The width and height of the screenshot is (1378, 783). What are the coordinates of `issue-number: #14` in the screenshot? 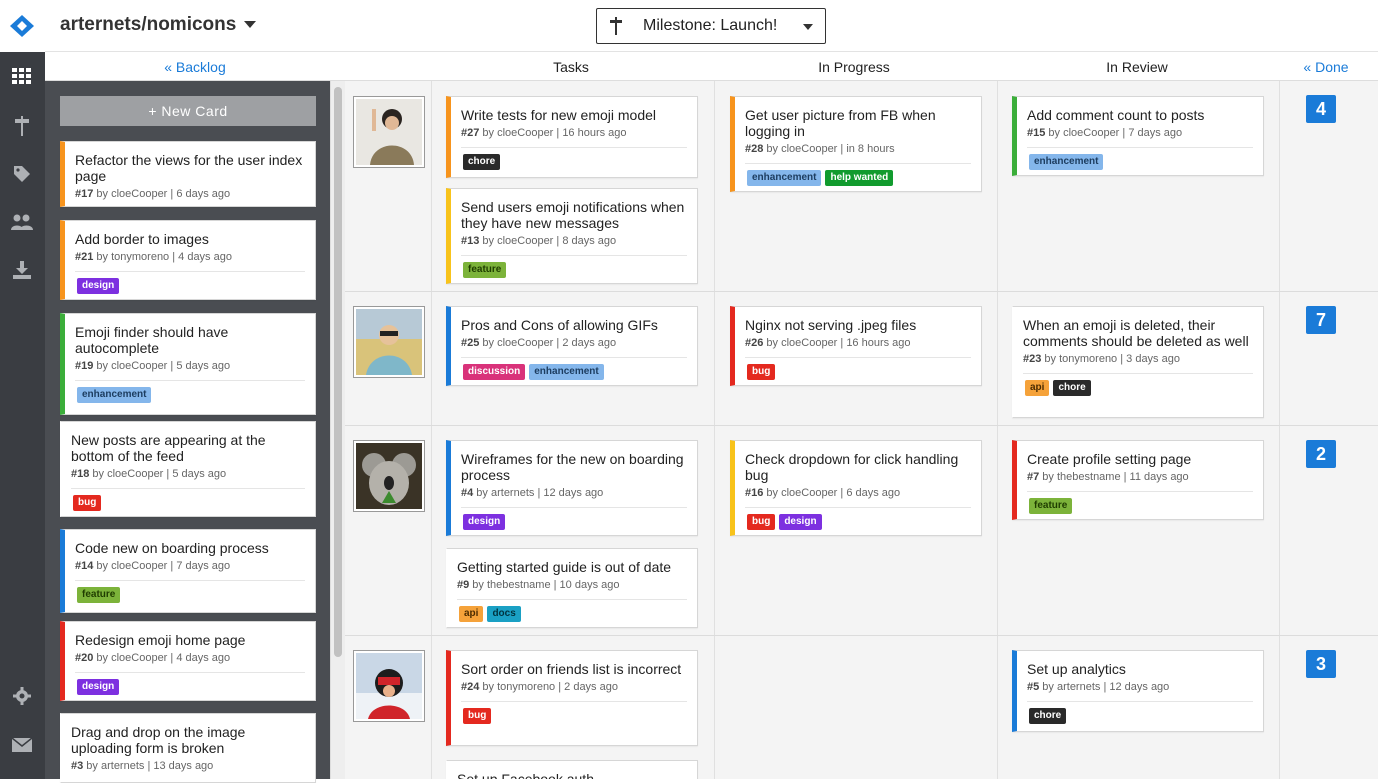 It's located at (84, 566).